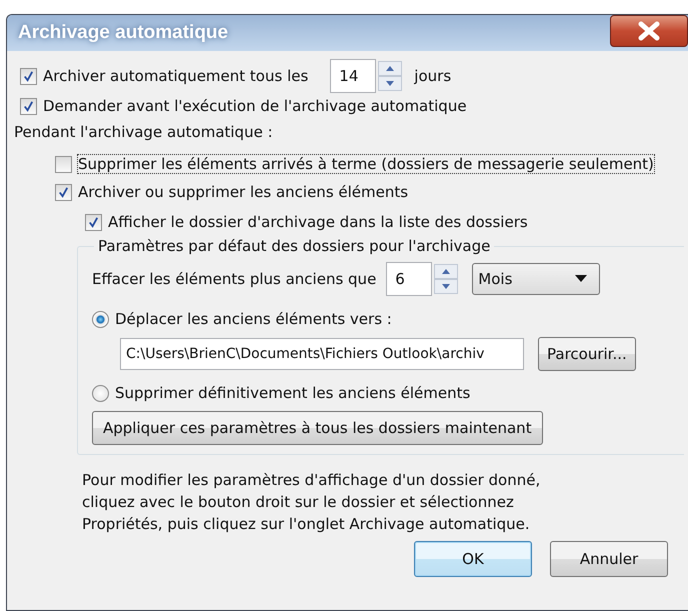 The image size is (688, 611). What do you see at coordinates (255, 106) in the screenshot?
I see `checkbox-label: Demander avant l'exécution de l'archivage automatique` at bounding box center [255, 106].